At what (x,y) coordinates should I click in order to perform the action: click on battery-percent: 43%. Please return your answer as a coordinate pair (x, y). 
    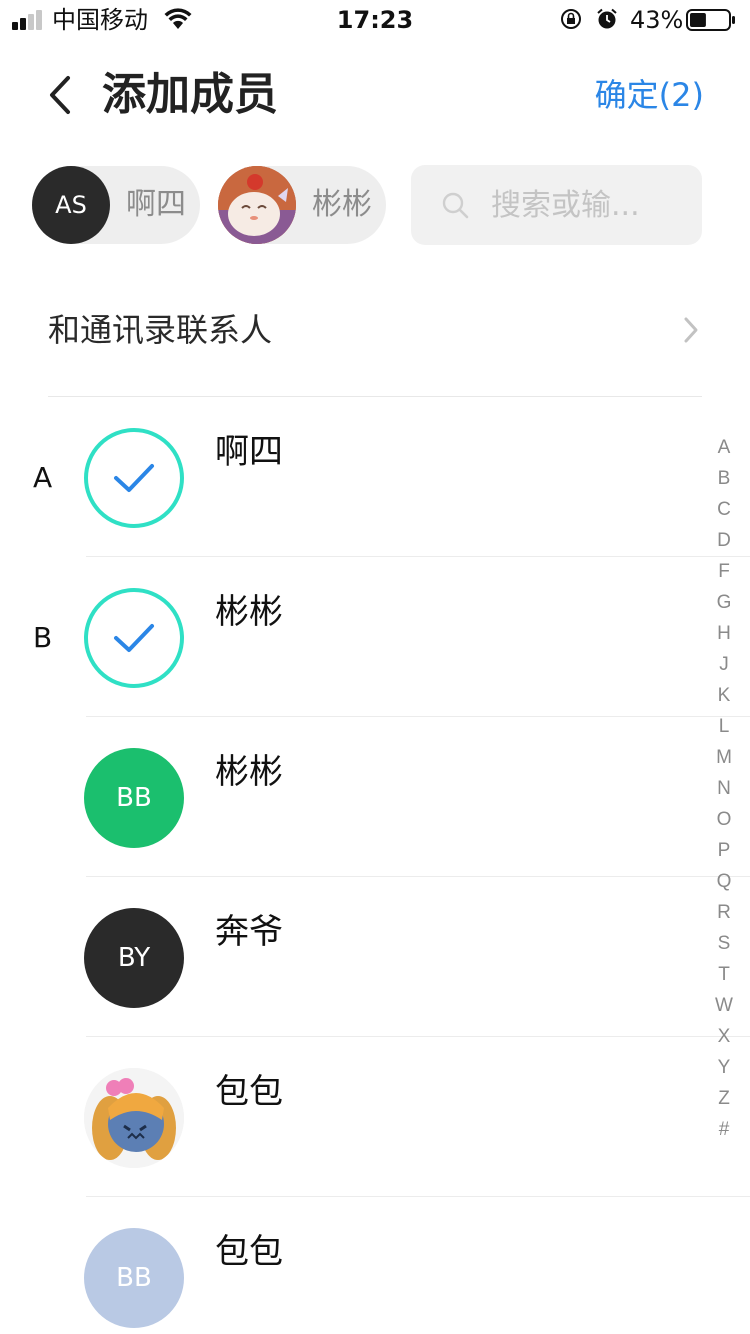
    Looking at the image, I should click on (657, 20).